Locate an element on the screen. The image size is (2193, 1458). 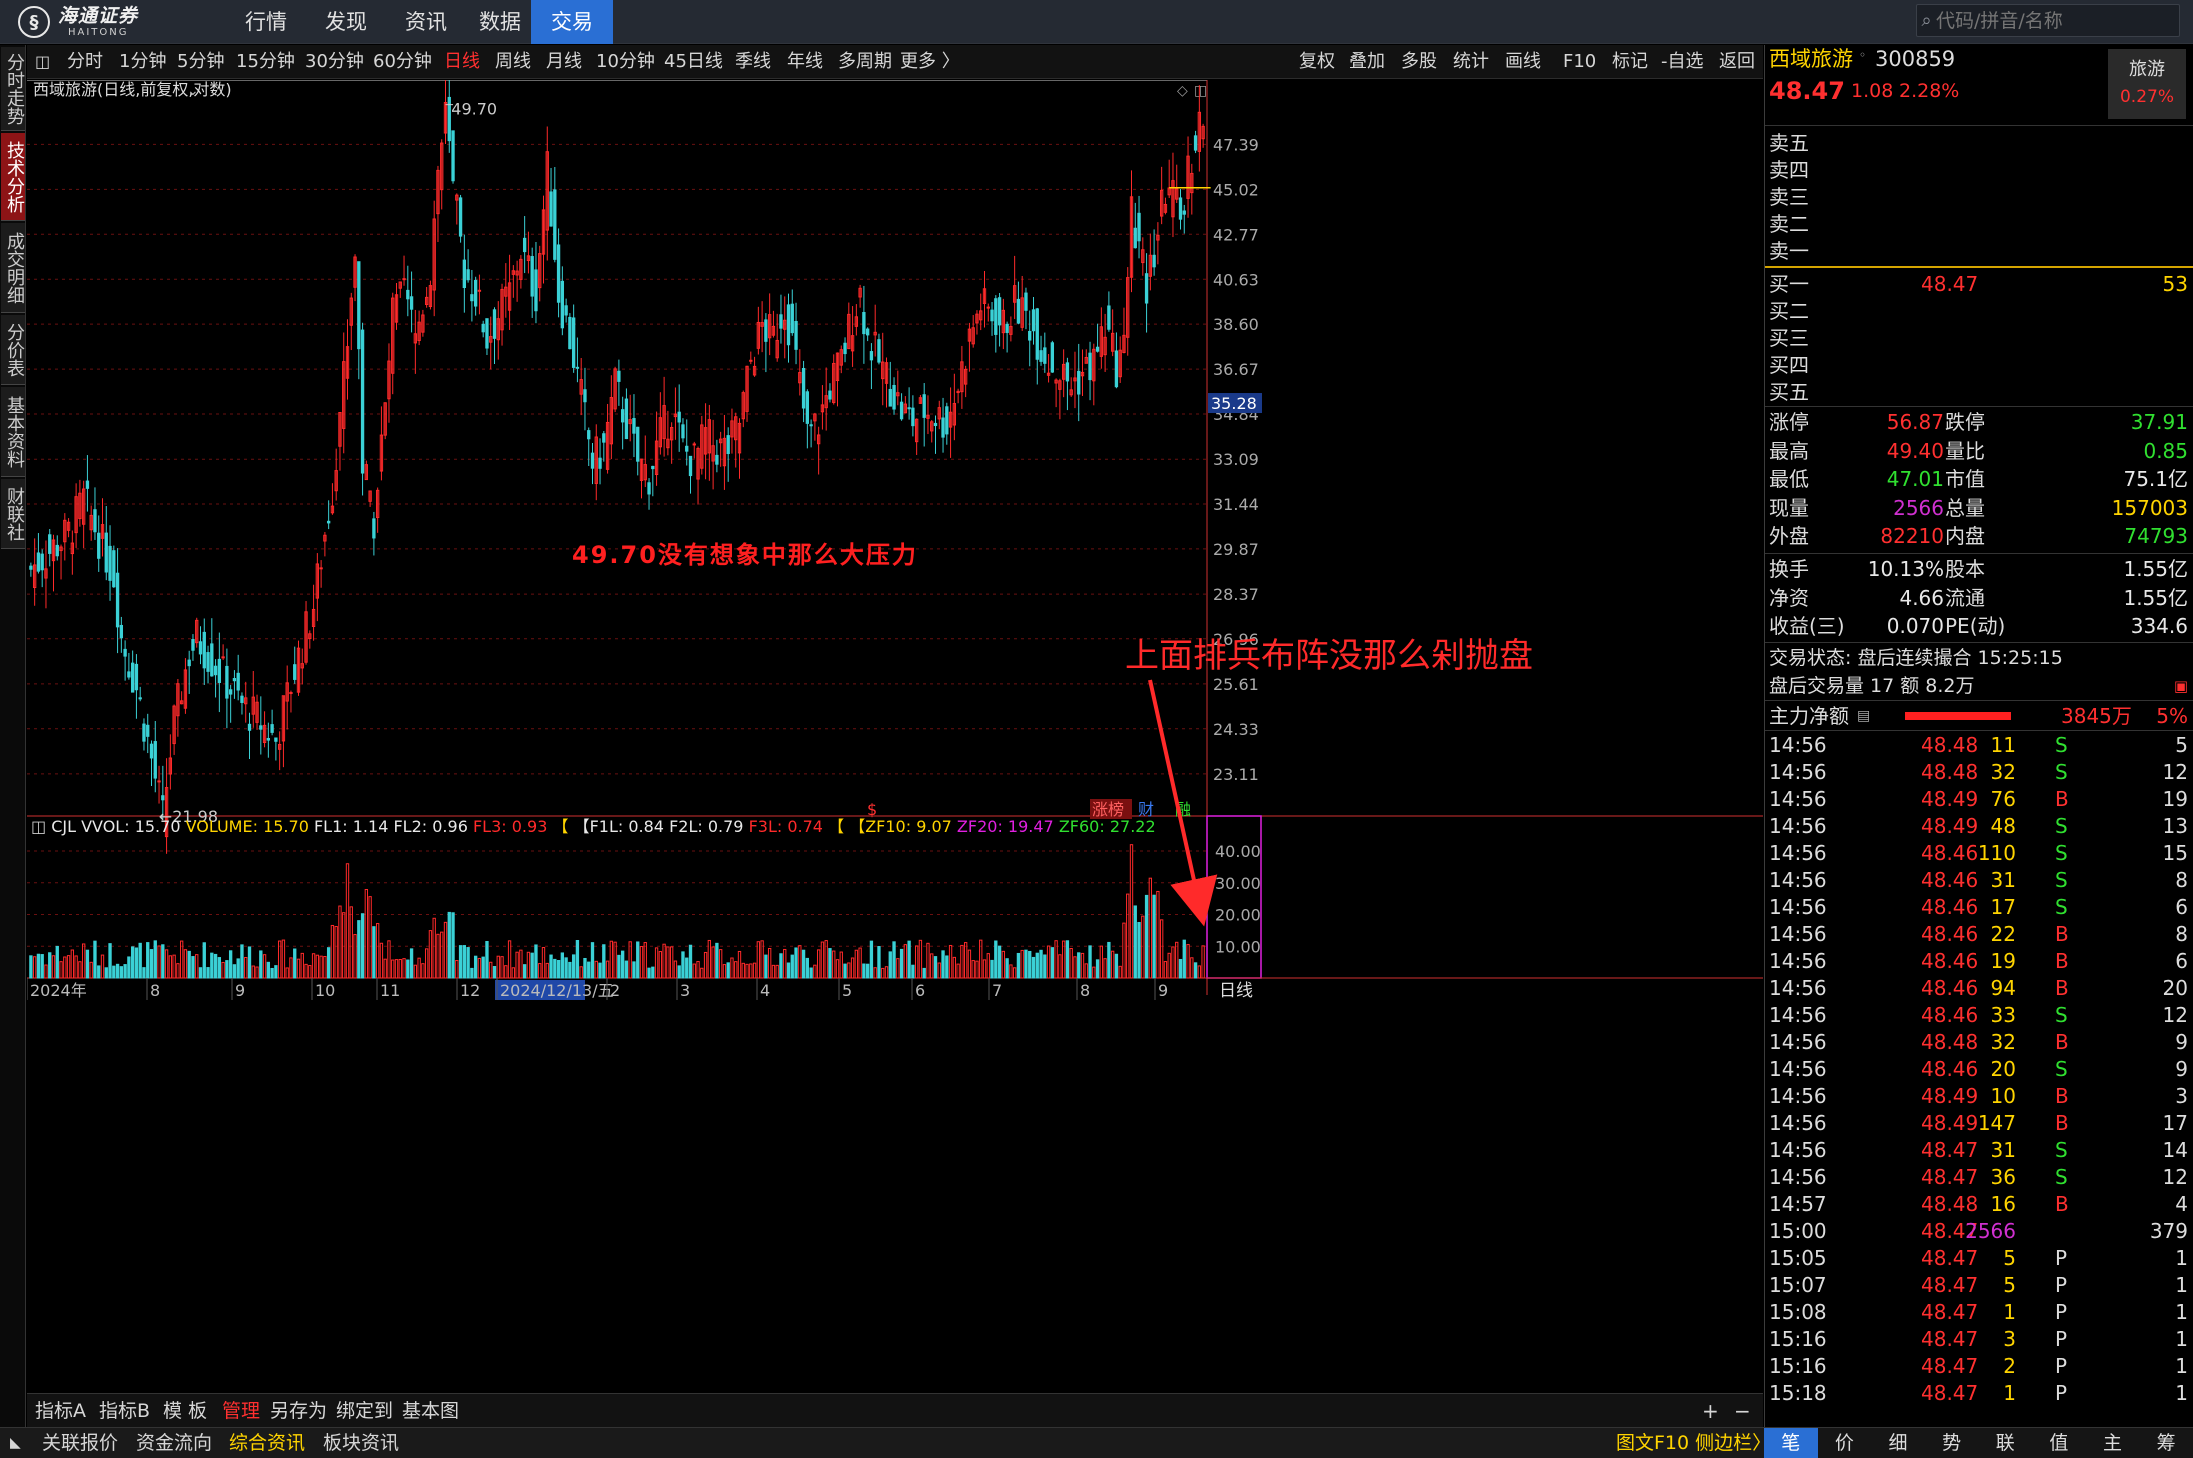
vtab-trade-detail: 成交明细 is located at coordinates (13, 268).